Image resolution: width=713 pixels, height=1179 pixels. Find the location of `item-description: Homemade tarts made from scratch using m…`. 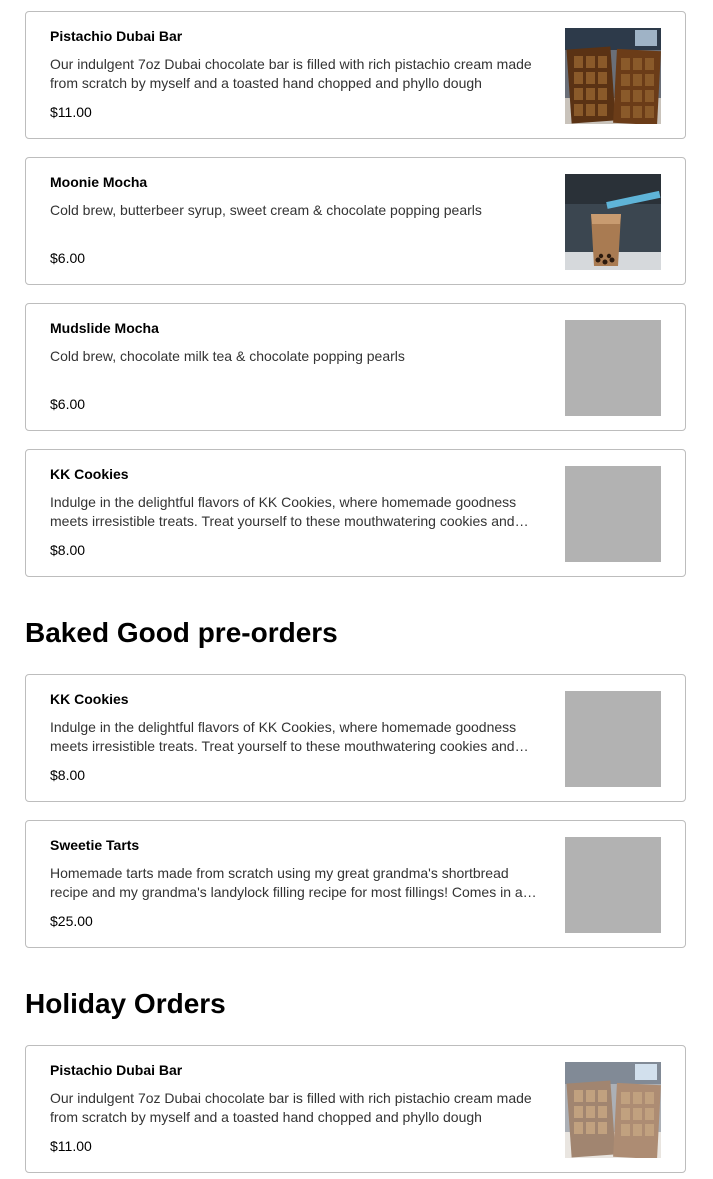

item-description: Homemade tarts made from scratch using m… is located at coordinates (286, 882).